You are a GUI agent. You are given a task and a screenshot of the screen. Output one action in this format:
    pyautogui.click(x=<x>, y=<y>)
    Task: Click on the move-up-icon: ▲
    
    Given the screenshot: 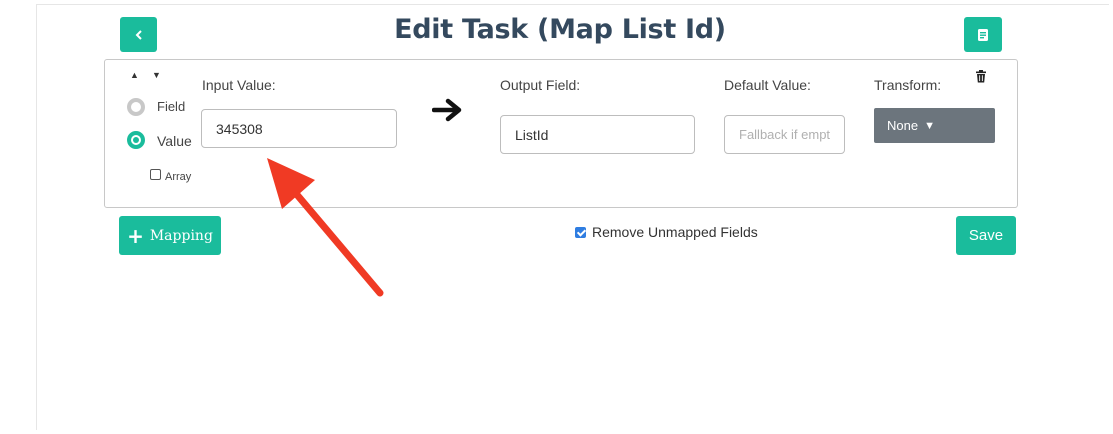 What is the action you would take?
    pyautogui.click(x=134, y=75)
    